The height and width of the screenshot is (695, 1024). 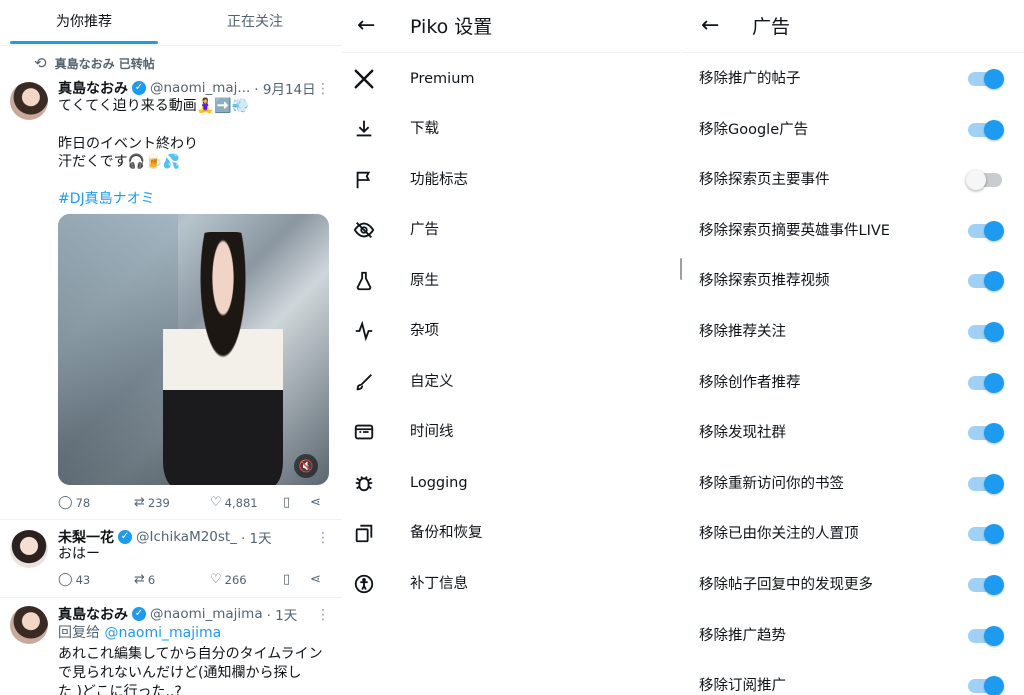 What do you see at coordinates (771, 27) in the screenshot?
I see `page-title: 广告` at bounding box center [771, 27].